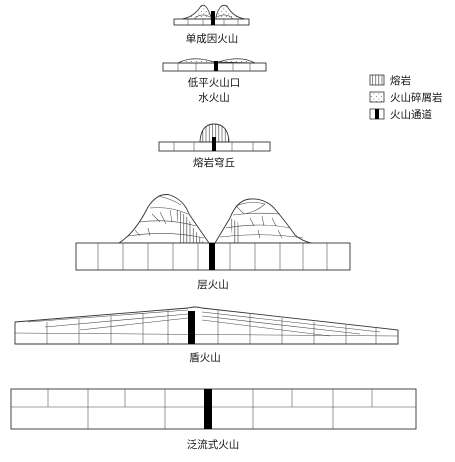 The height and width of the screenshot is (462, 455). I want to click on legend-item-pyroclastic: 火山碎屑岩, so click(406, 97).